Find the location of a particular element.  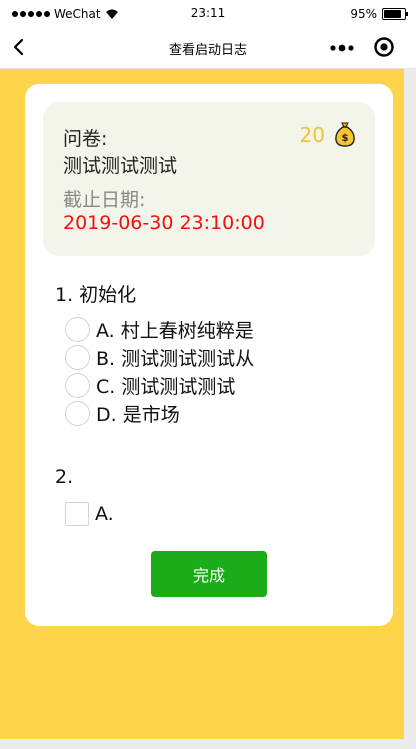

option-label: A. is located at coordinates (104, 514).